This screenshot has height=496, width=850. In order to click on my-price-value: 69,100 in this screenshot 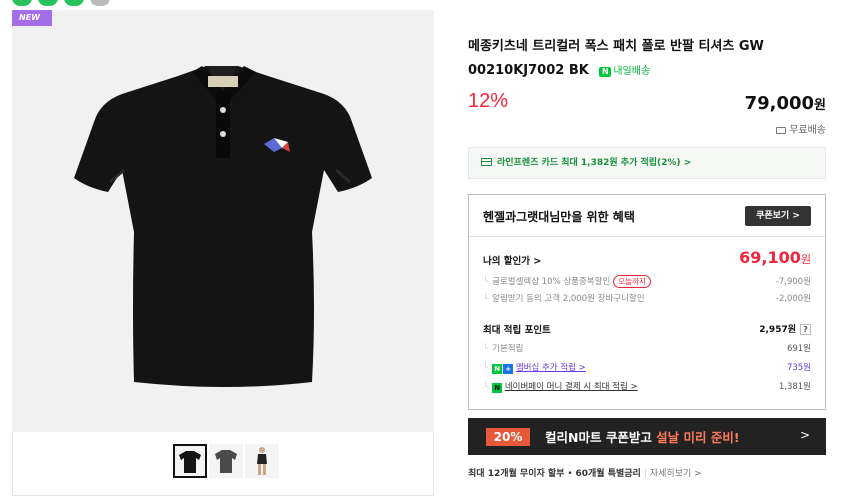, I will do `click(770, 257)`.